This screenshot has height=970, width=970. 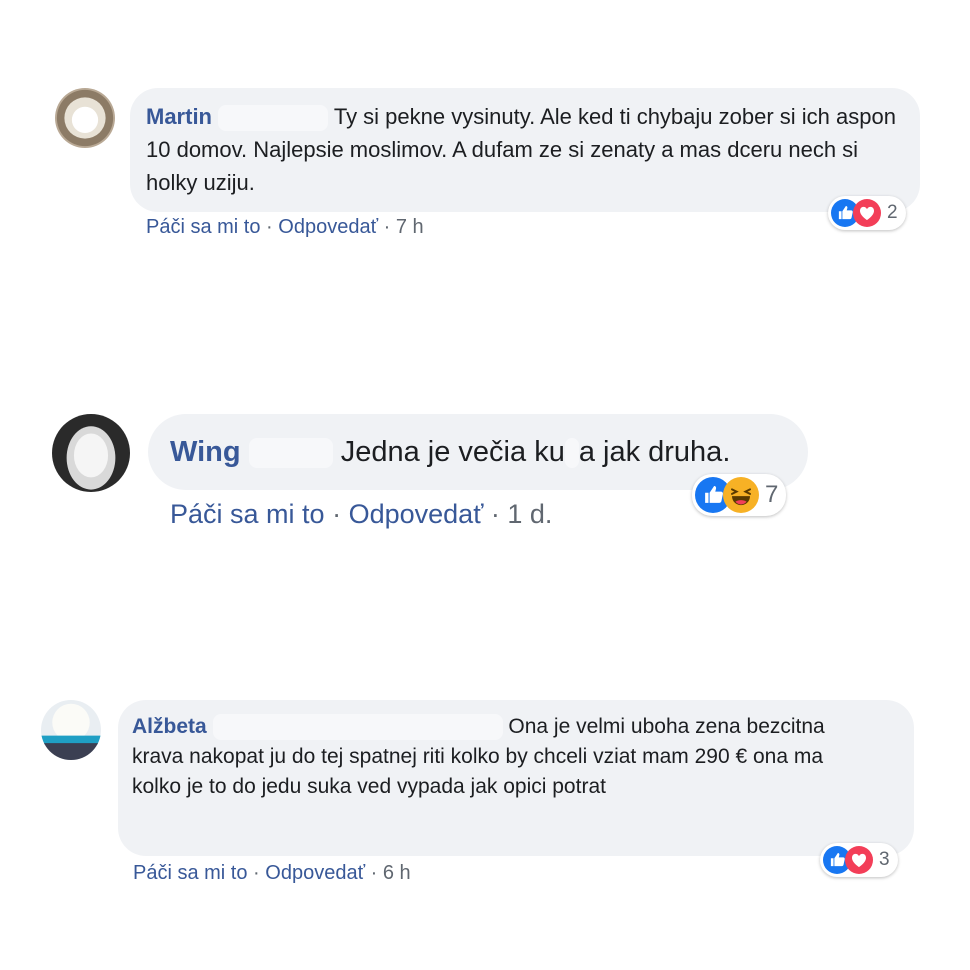 I want to click on comment-text-end: a jak druha., so click(x=654, y=452).